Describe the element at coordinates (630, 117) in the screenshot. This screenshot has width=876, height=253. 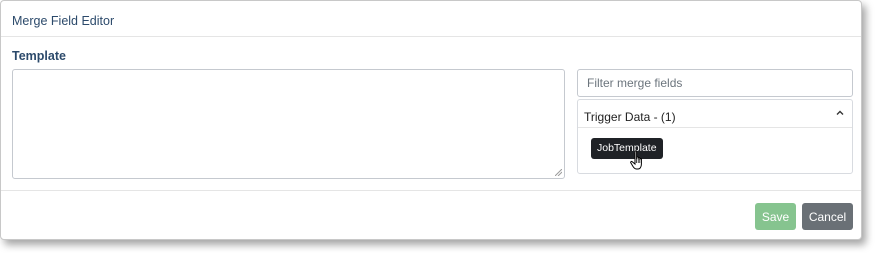
I see `trigger-data-title: Trigger Data - (1)` at that location.